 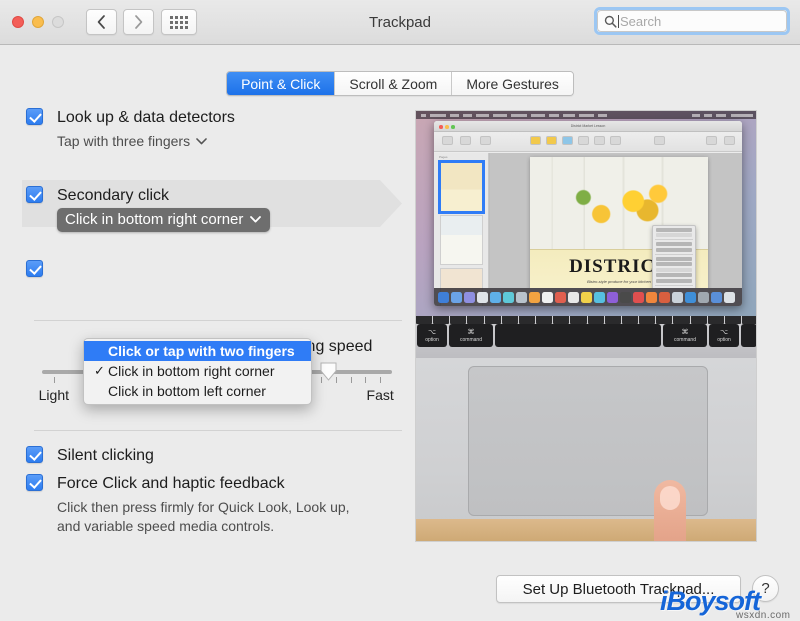 I want to click on setting-label-look-up: Look up & data detectors, so click(x=146, y=117).